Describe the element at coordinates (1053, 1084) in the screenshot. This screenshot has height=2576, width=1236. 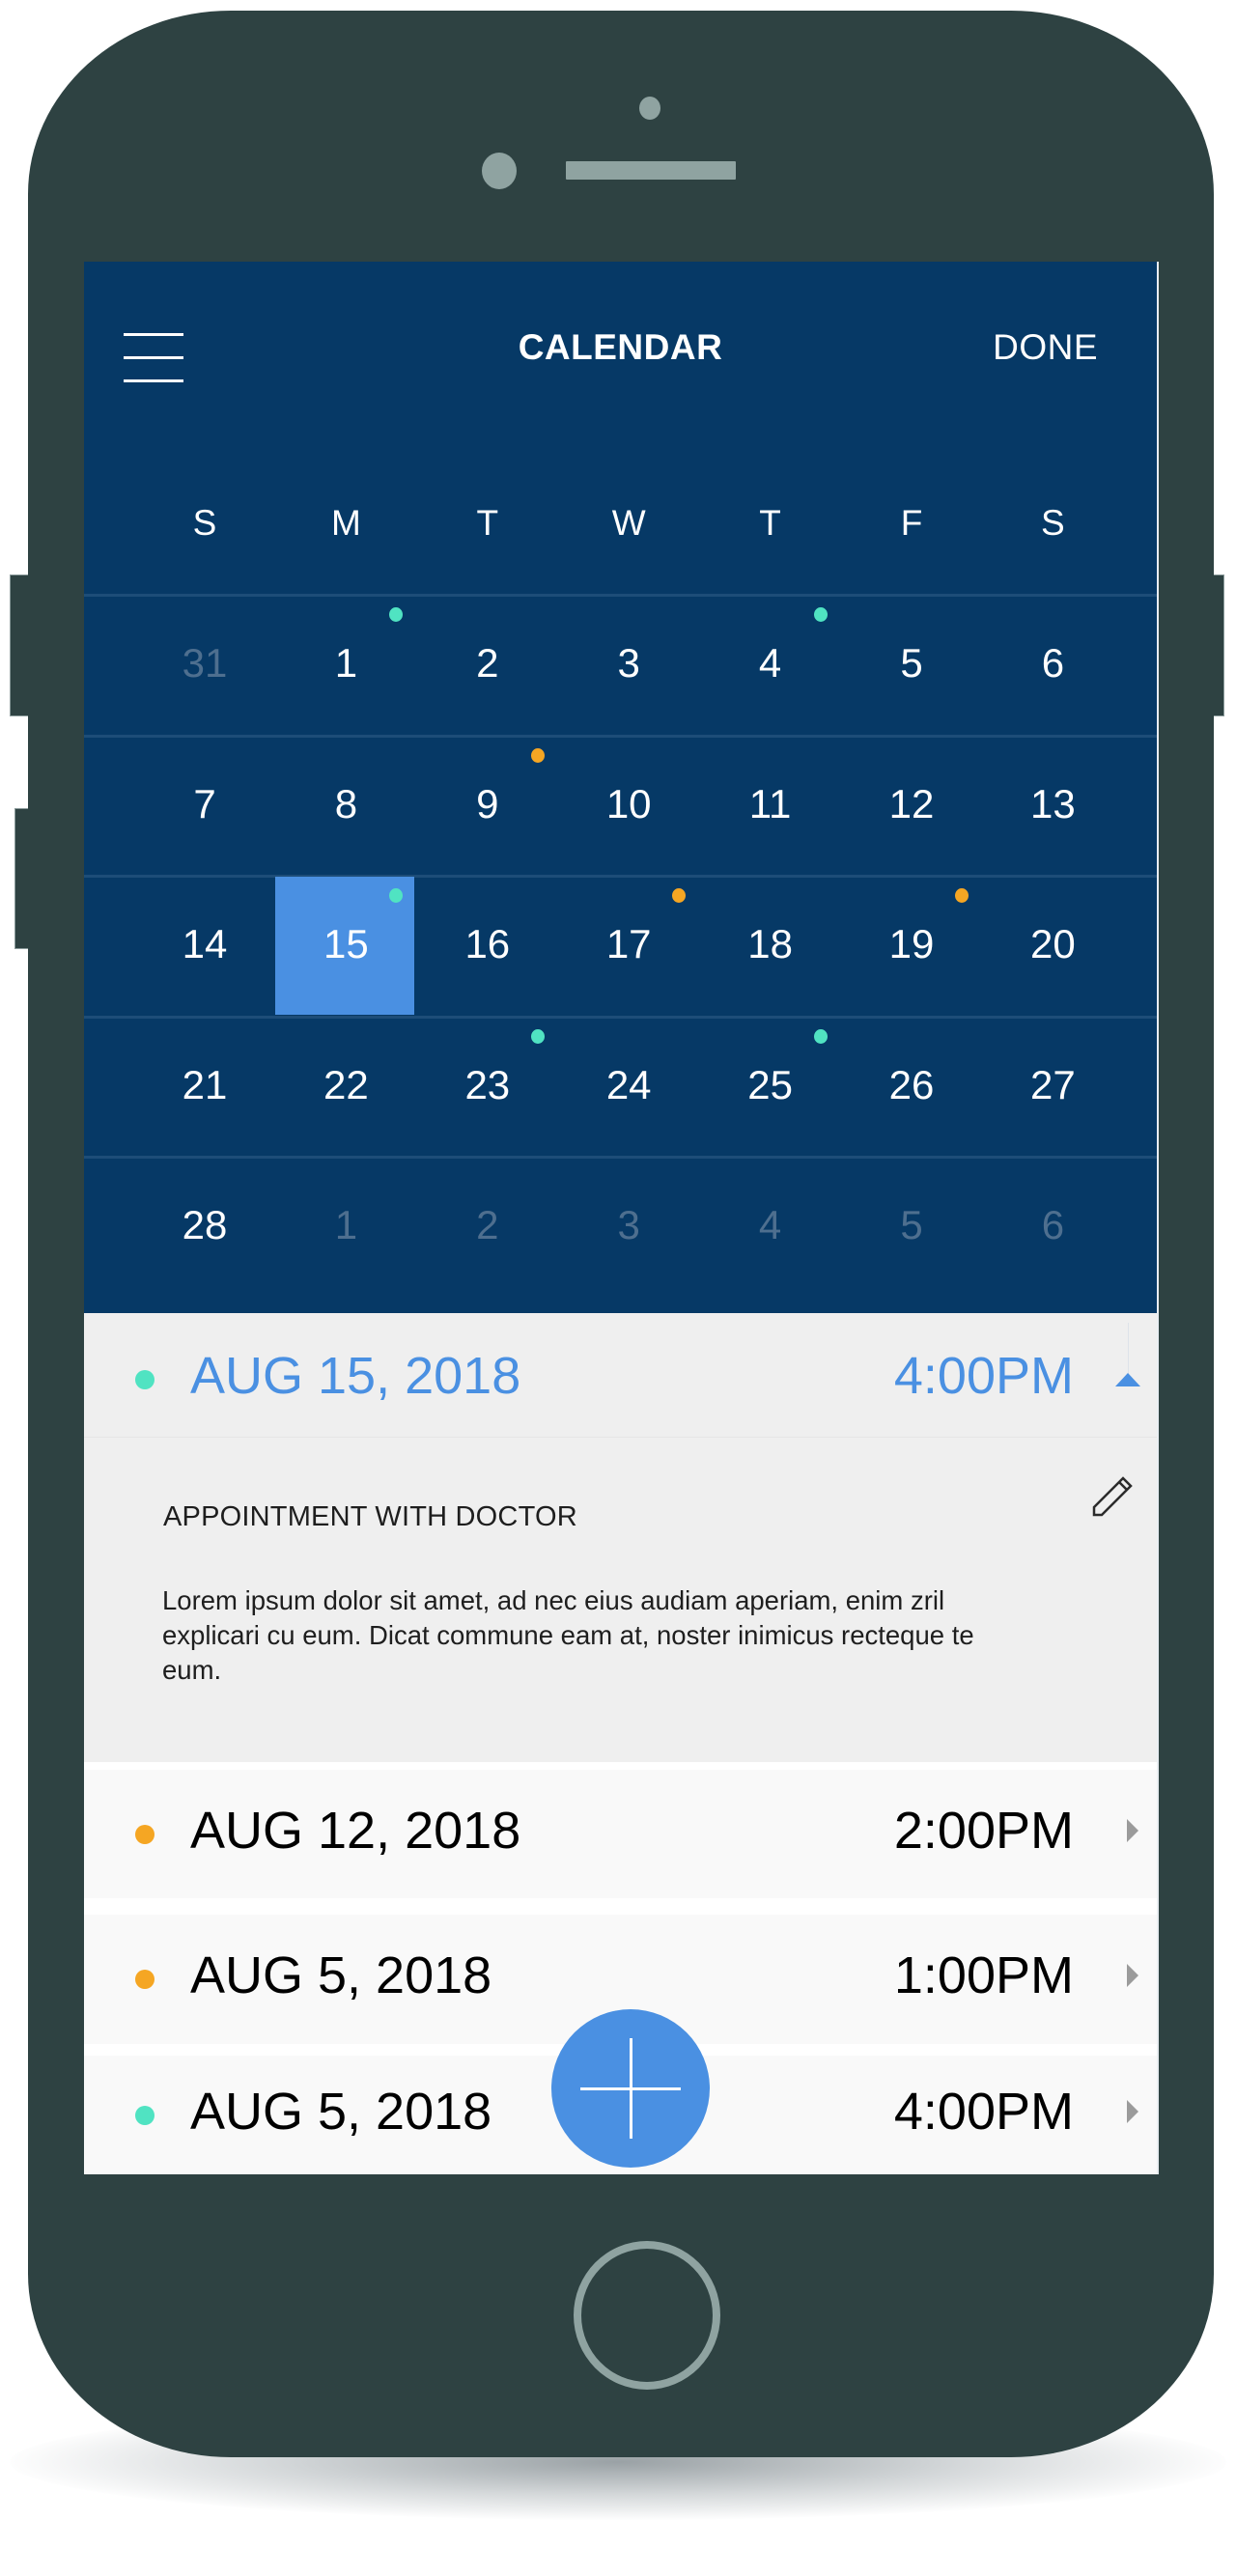
I see `day-number: 27` at that location.